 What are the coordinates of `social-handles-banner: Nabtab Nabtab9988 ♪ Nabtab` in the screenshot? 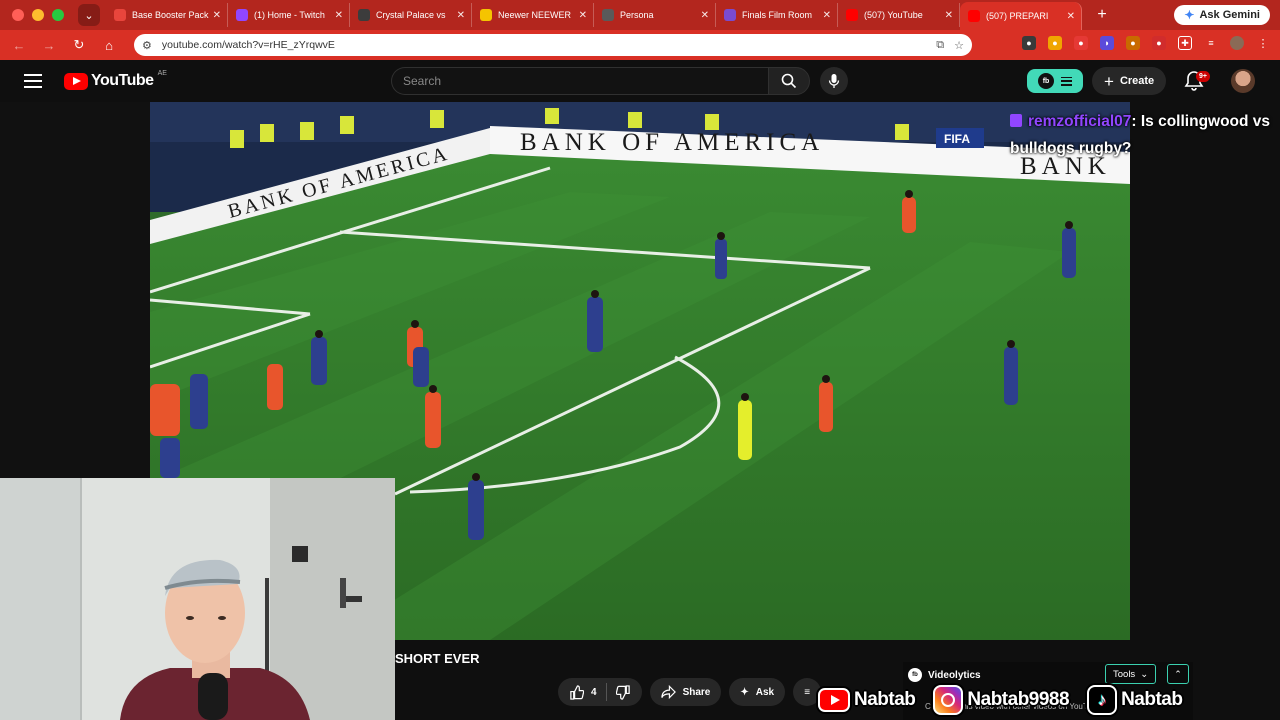 It's located at (1000, 700).